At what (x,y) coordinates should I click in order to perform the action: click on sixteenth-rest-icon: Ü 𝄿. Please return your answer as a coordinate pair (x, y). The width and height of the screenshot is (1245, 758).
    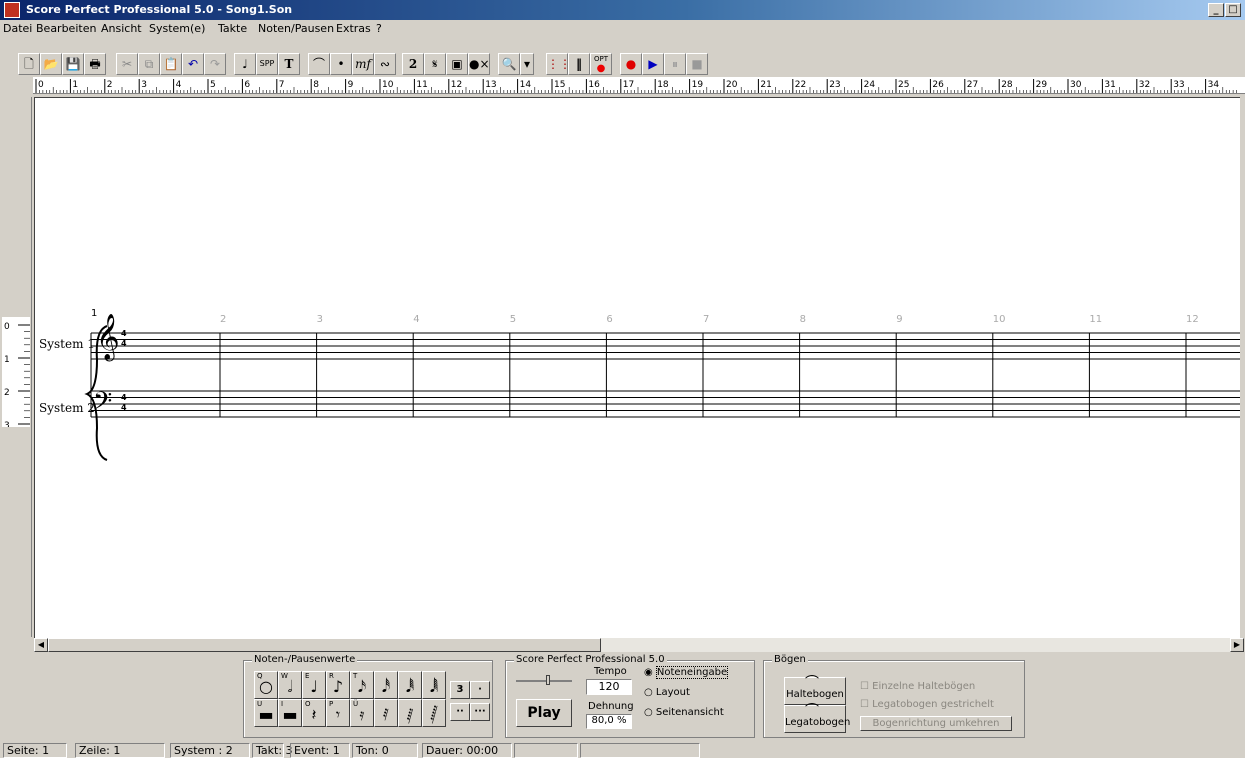
    Looking at the image, I should click on (362, 713).